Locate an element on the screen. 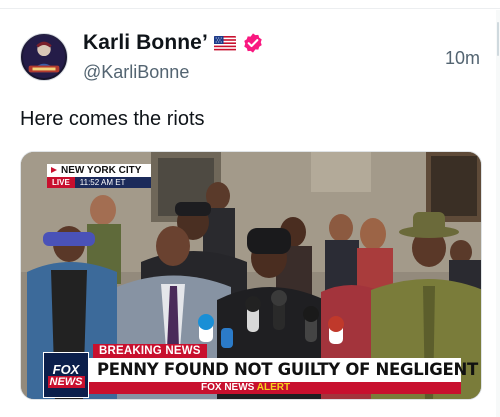 The image size is (500, 417). alert-bar: FOX NEWS ALERT is located at coordinates (275, 388).